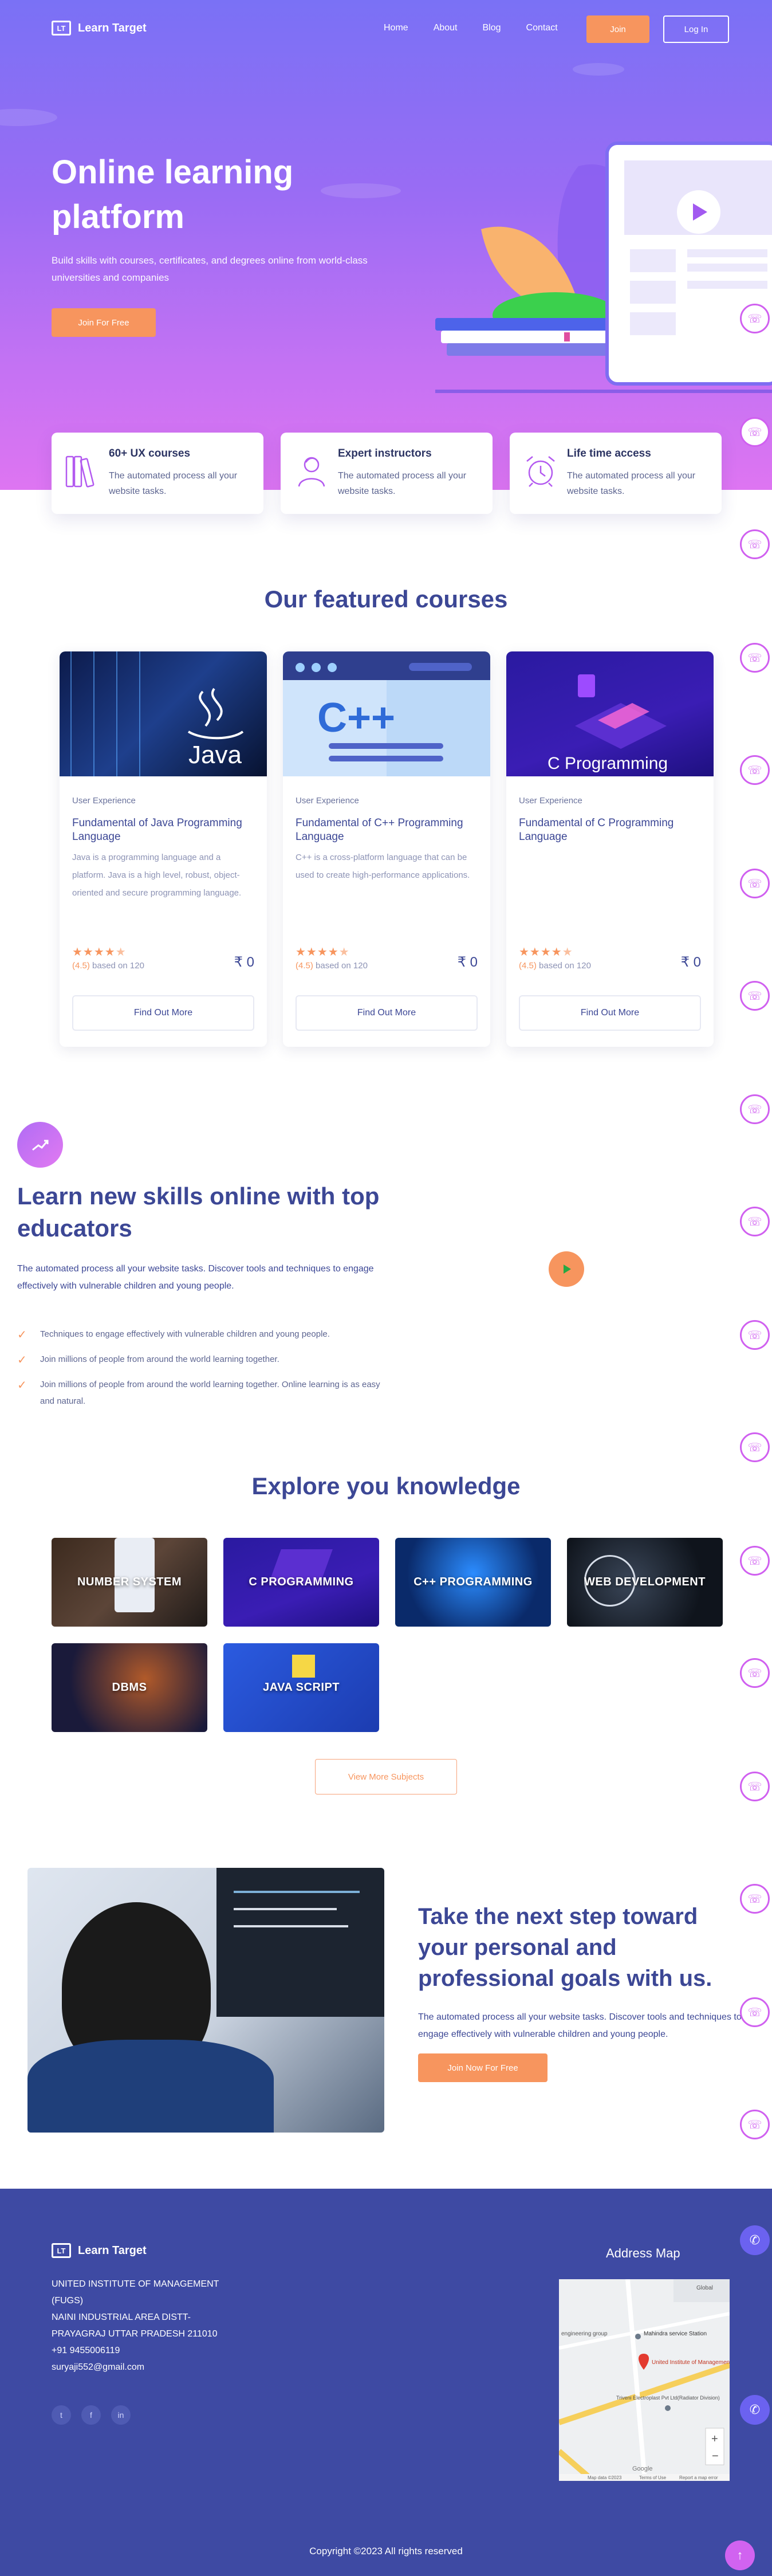 This screenshot has height=2576, width=772. What do you see at coordinates (740, 2555) in the screenshot?
I see `scroll-to-top-button: ↑` at bounding box center [740, 2555].